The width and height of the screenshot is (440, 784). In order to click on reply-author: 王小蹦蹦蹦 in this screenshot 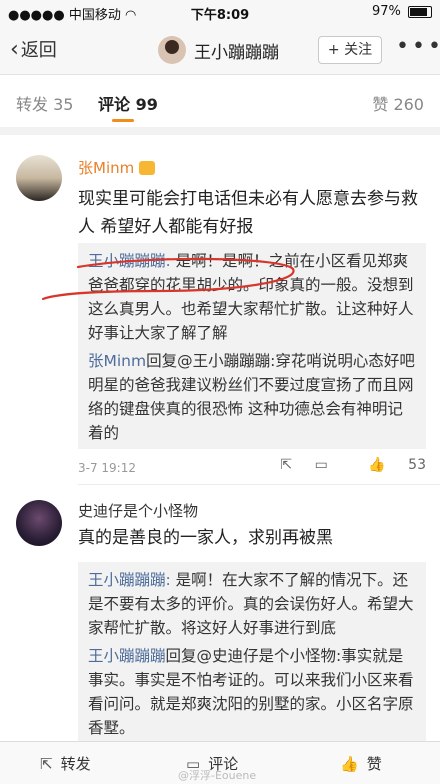, I will do `click(127, 656)`.